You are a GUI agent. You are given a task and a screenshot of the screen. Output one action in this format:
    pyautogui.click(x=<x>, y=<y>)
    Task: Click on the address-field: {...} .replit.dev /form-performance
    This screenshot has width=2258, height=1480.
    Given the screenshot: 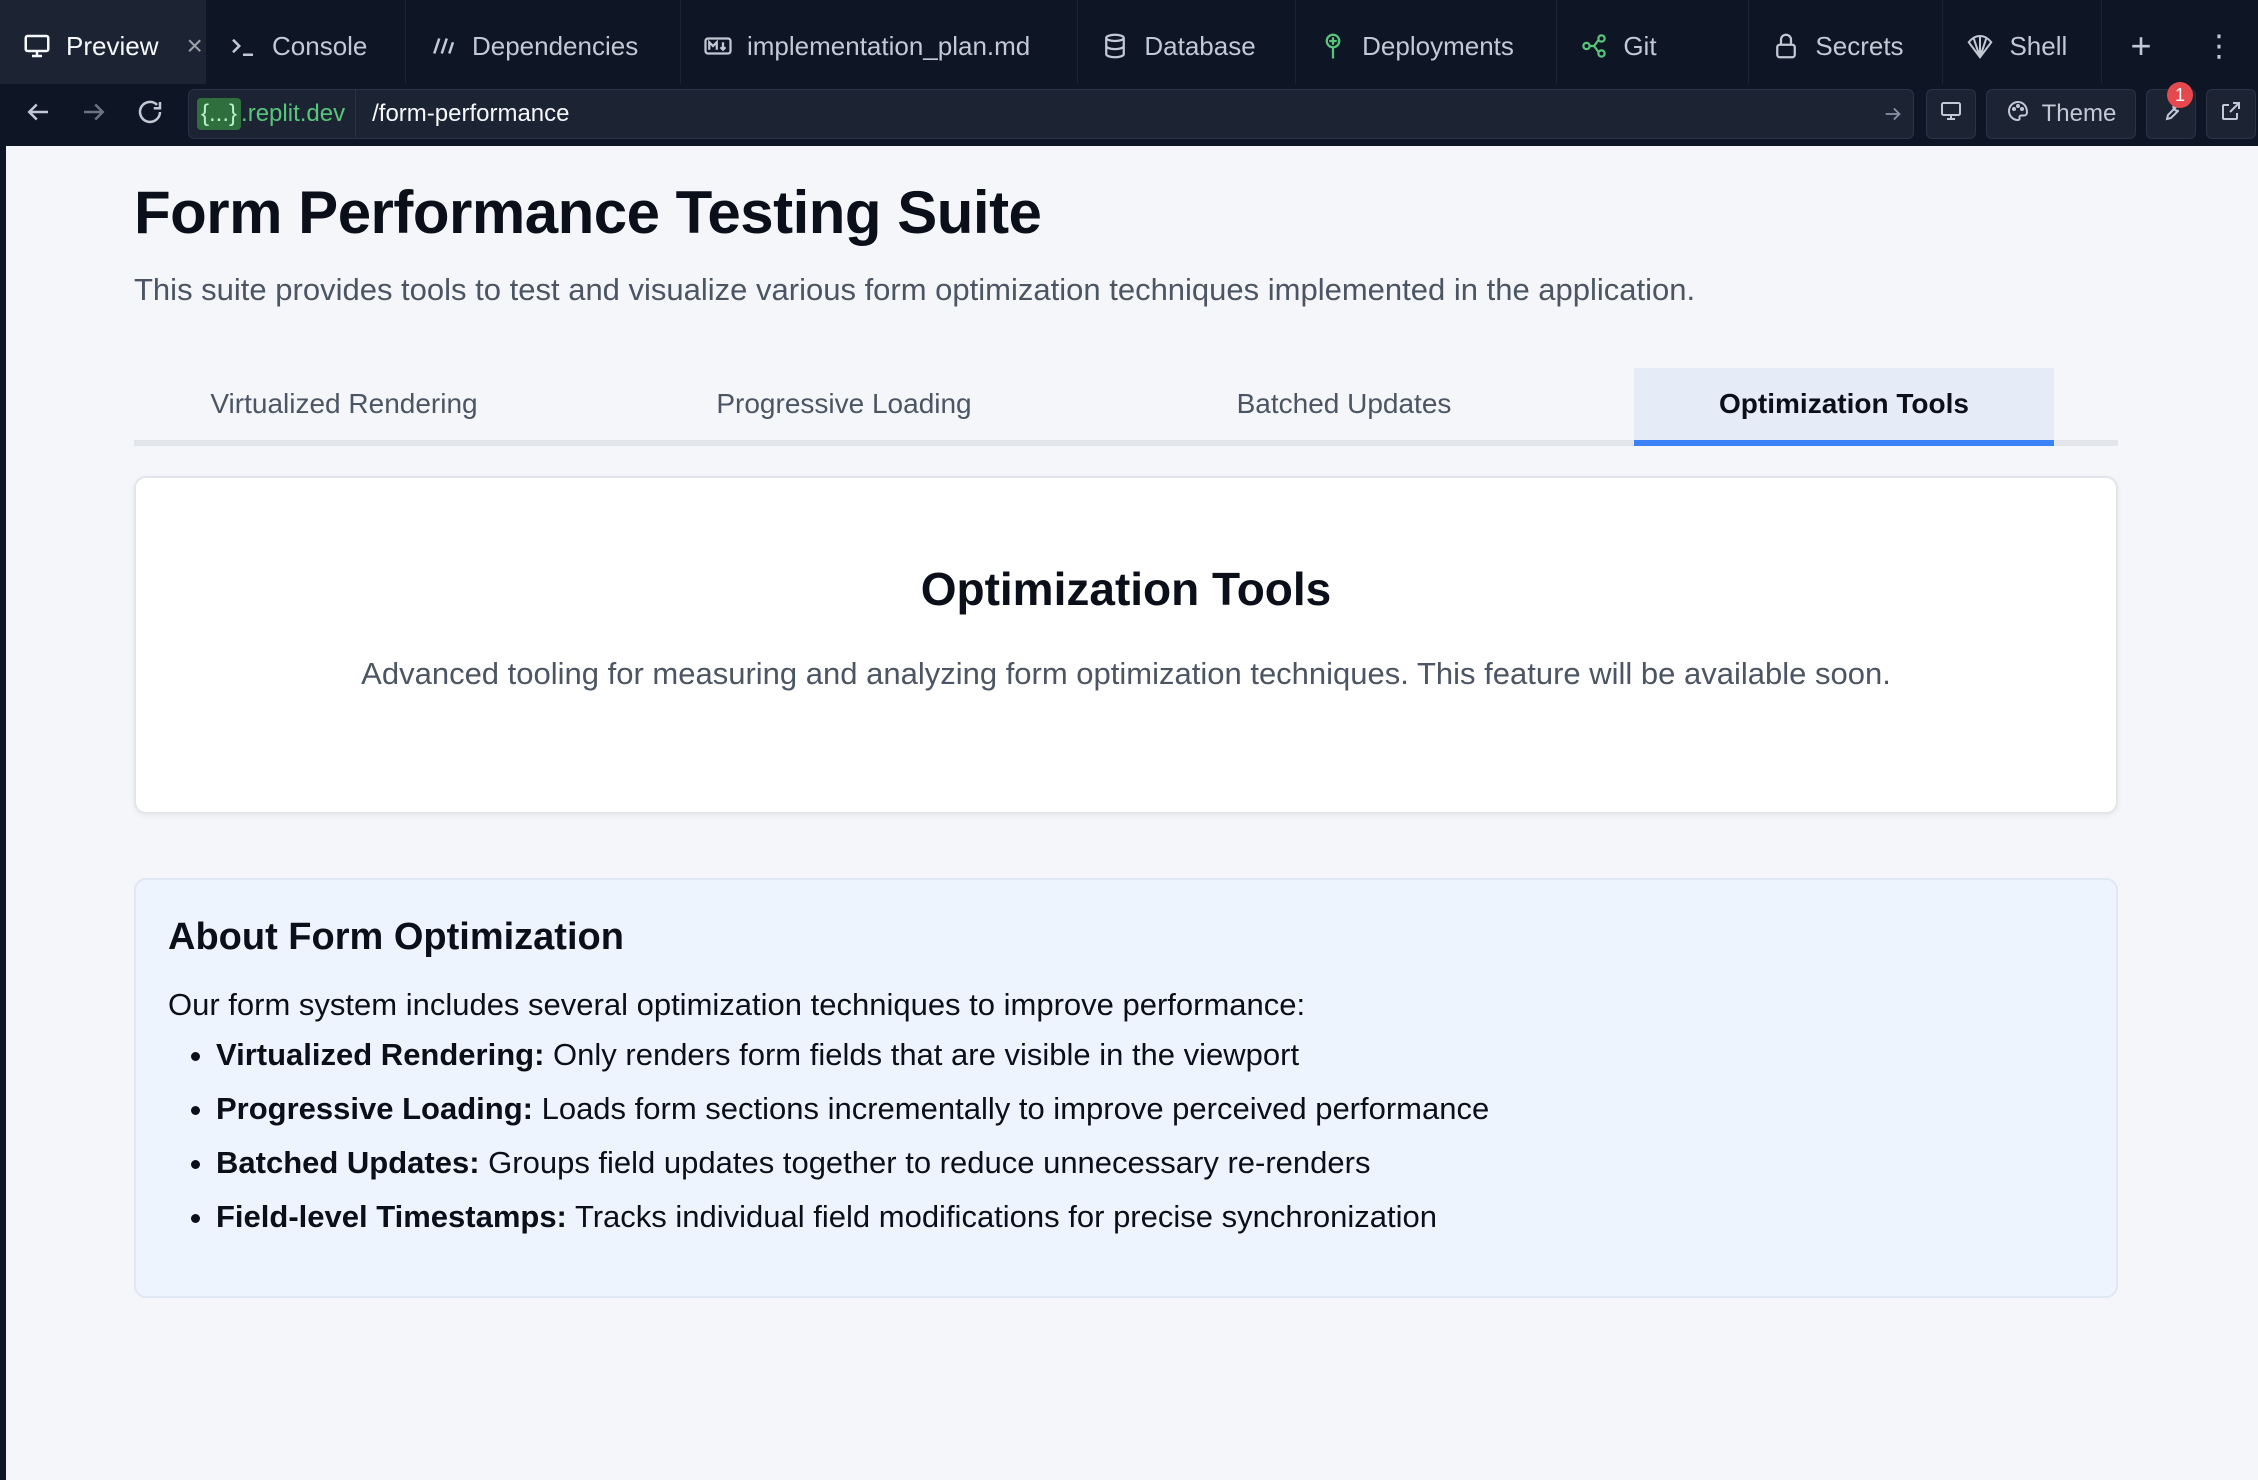 What is the action you would take?
    pyautogui.click(x=1051, y=114)
    